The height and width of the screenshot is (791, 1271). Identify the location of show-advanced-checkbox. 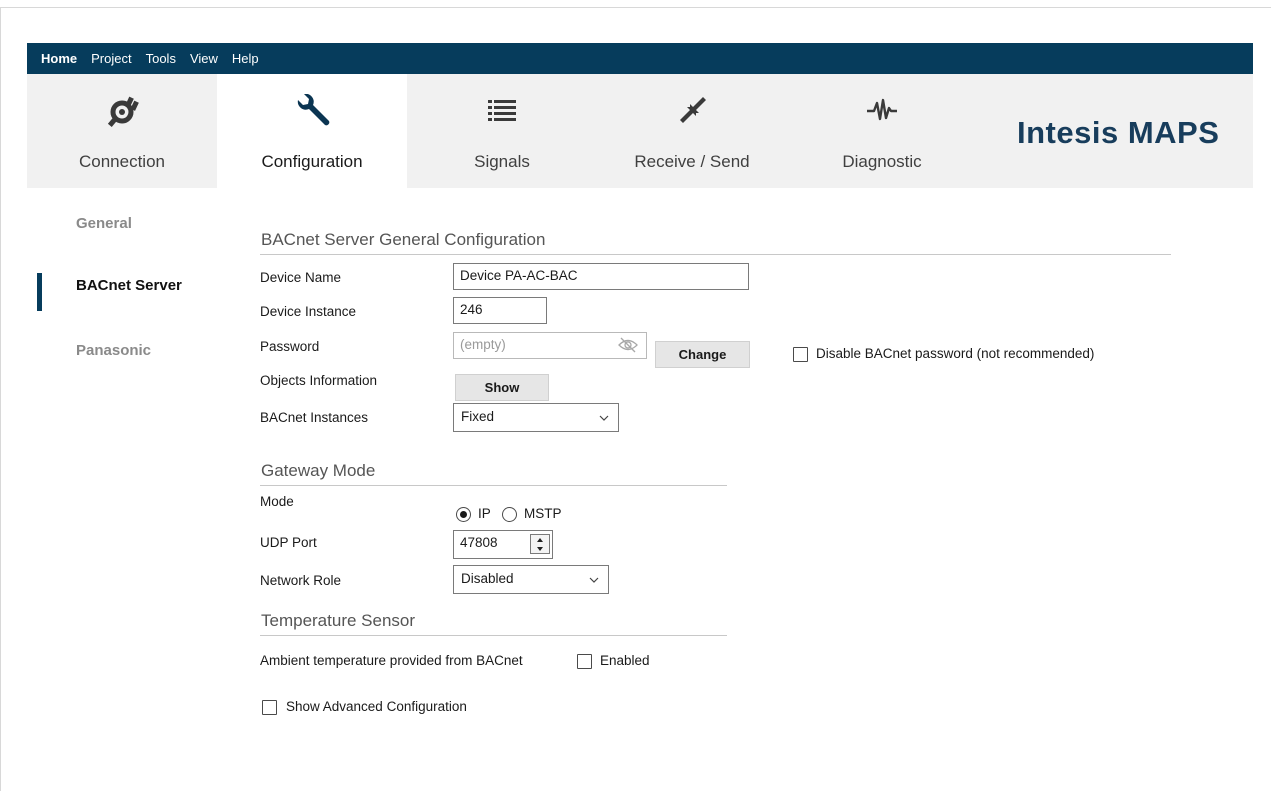
(269, 707).